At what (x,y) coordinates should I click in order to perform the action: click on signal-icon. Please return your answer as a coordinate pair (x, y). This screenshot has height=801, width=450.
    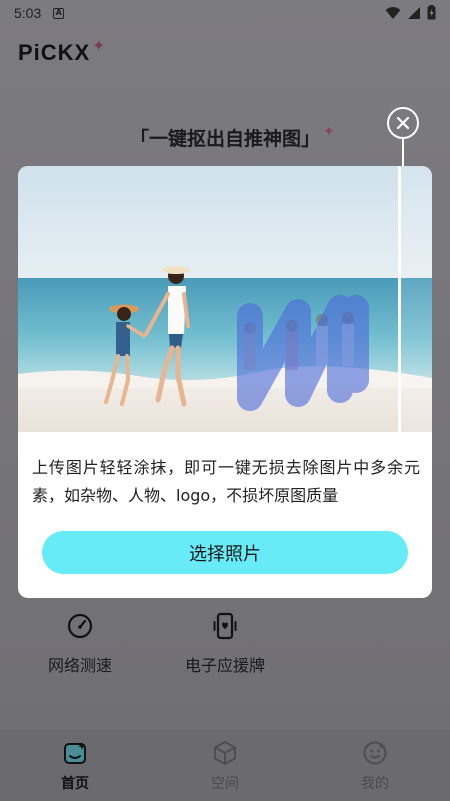
    Looking at the image, I should click on (414, 12).